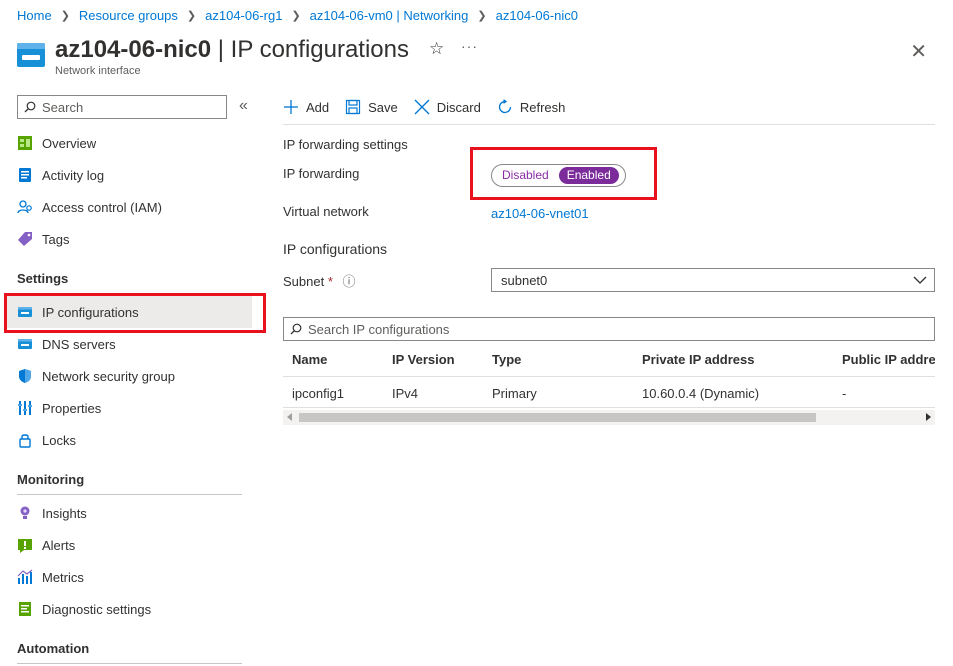 This screenshot has height=666, width=953. Describe the element at coordinates (63, 577) in the screenshot. I see `sidebar-item-label: Metrics` at that location.